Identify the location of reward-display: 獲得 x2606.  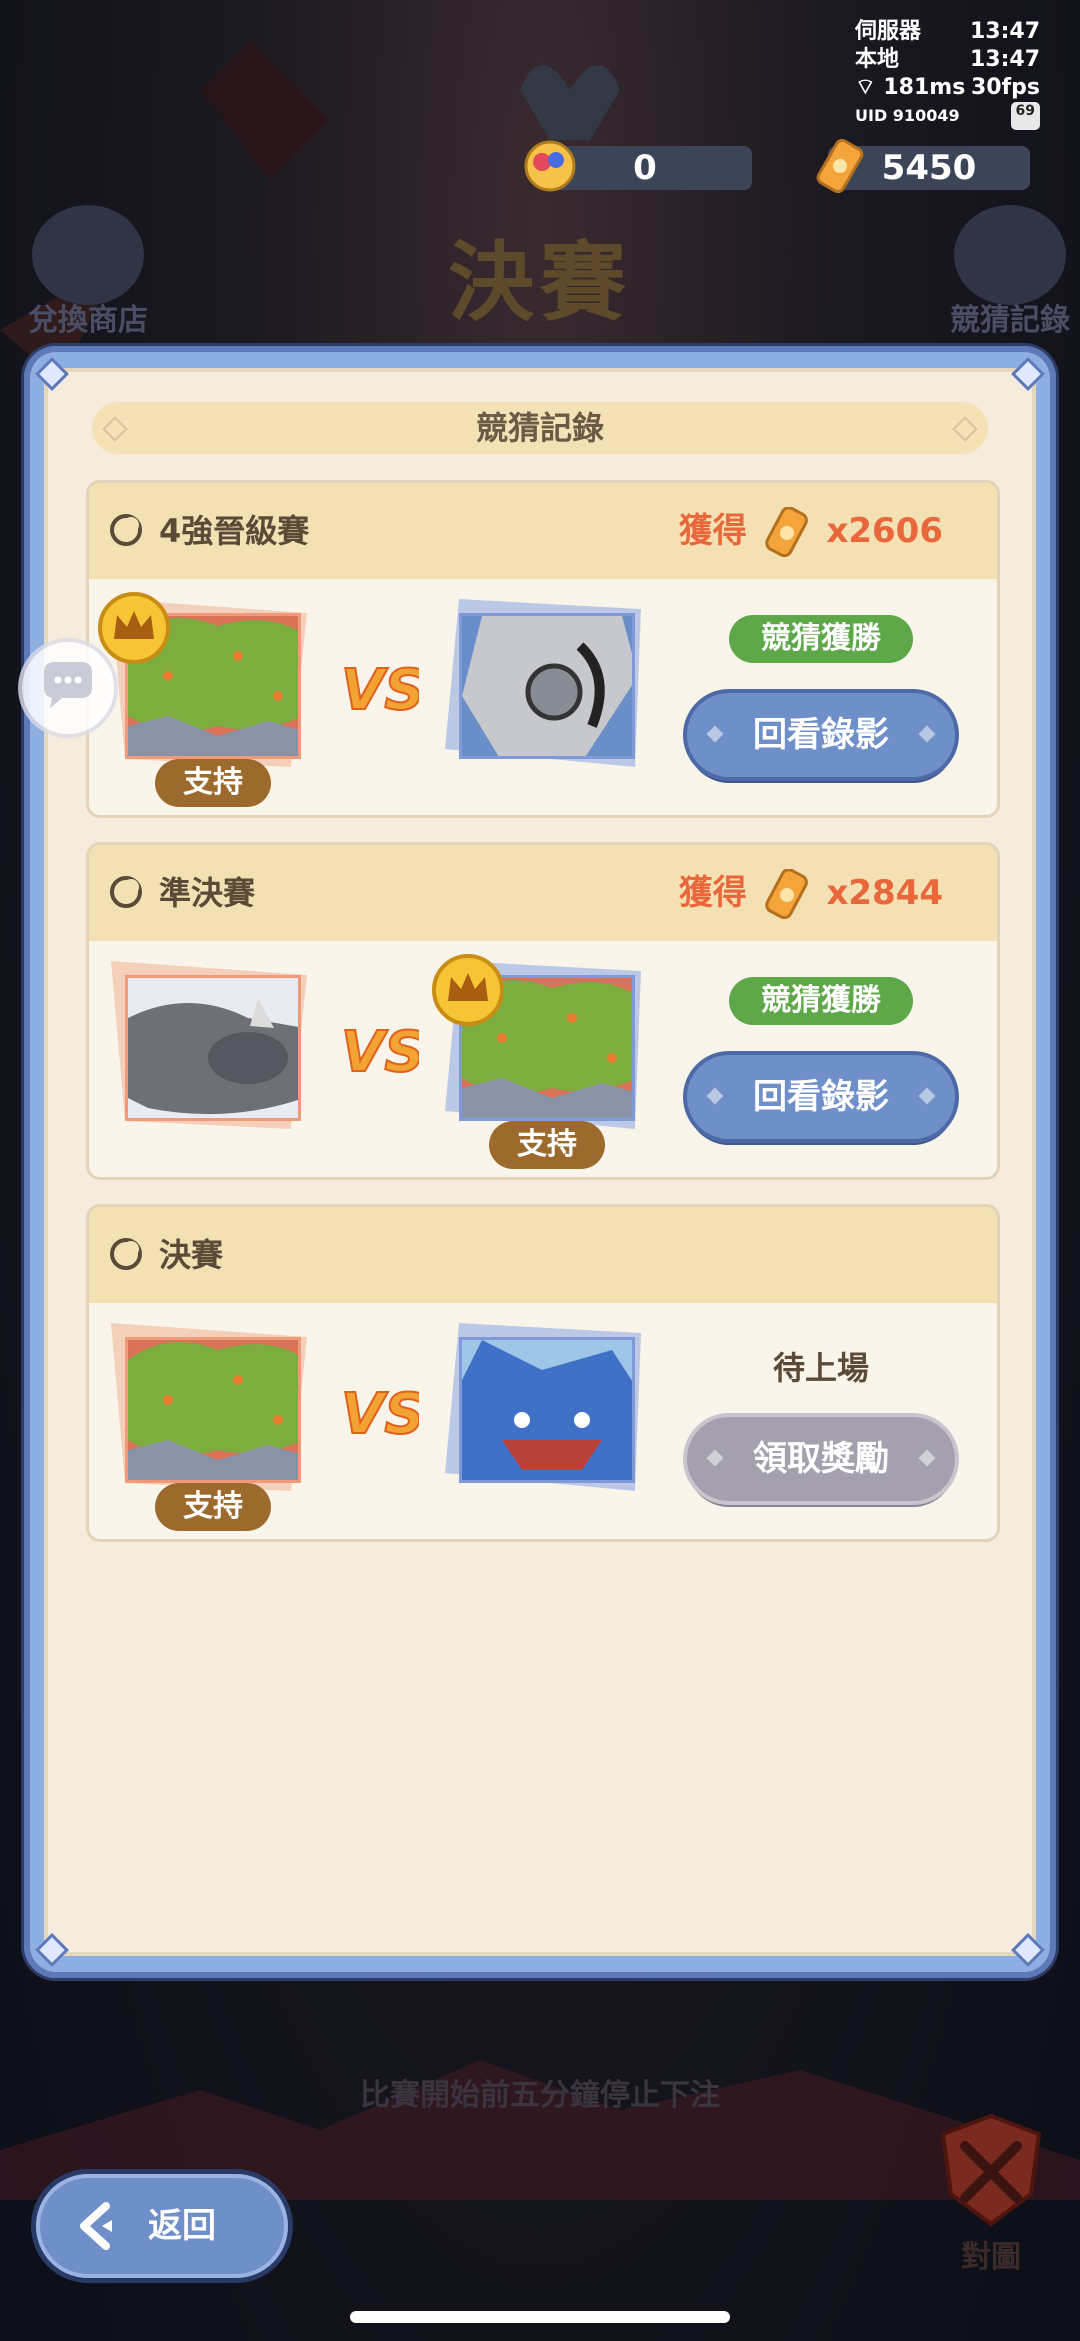
(811, 531).